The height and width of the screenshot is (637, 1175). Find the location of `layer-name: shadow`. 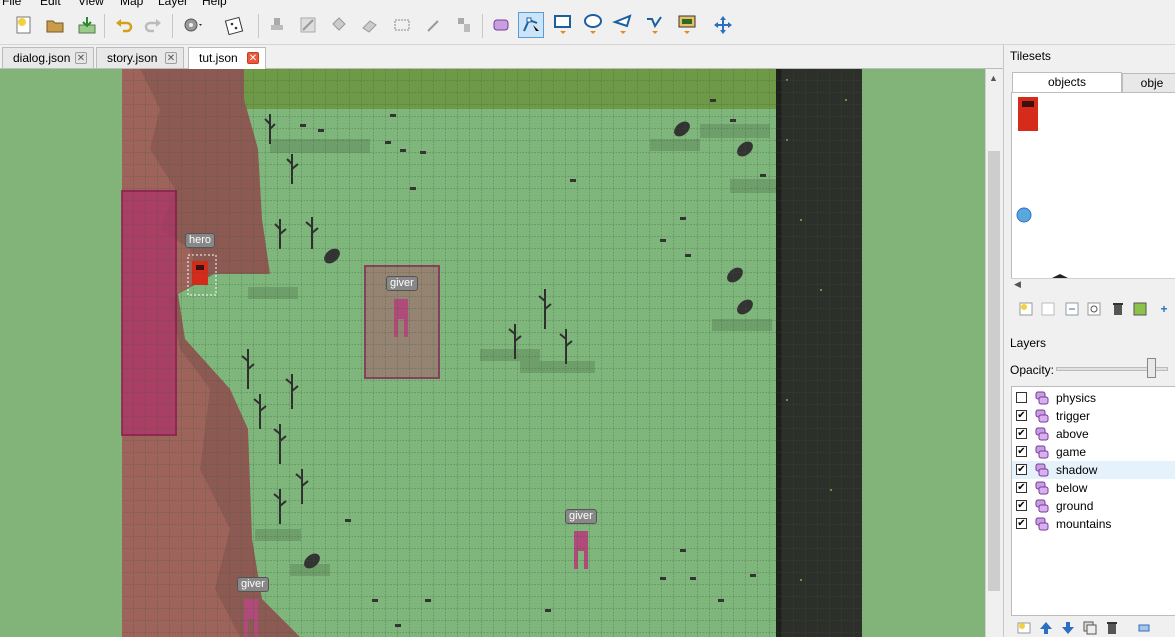

layer-name: shadow is located at coordinates (1077, 470).